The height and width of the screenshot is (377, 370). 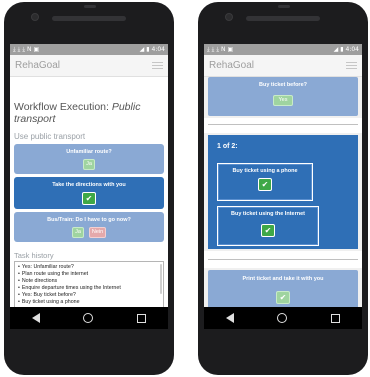 What do you see at coordinates (89, 302) in the screenshot?
I see `history-item: Buy ticket using a phone` at bounding box center [89, 302].